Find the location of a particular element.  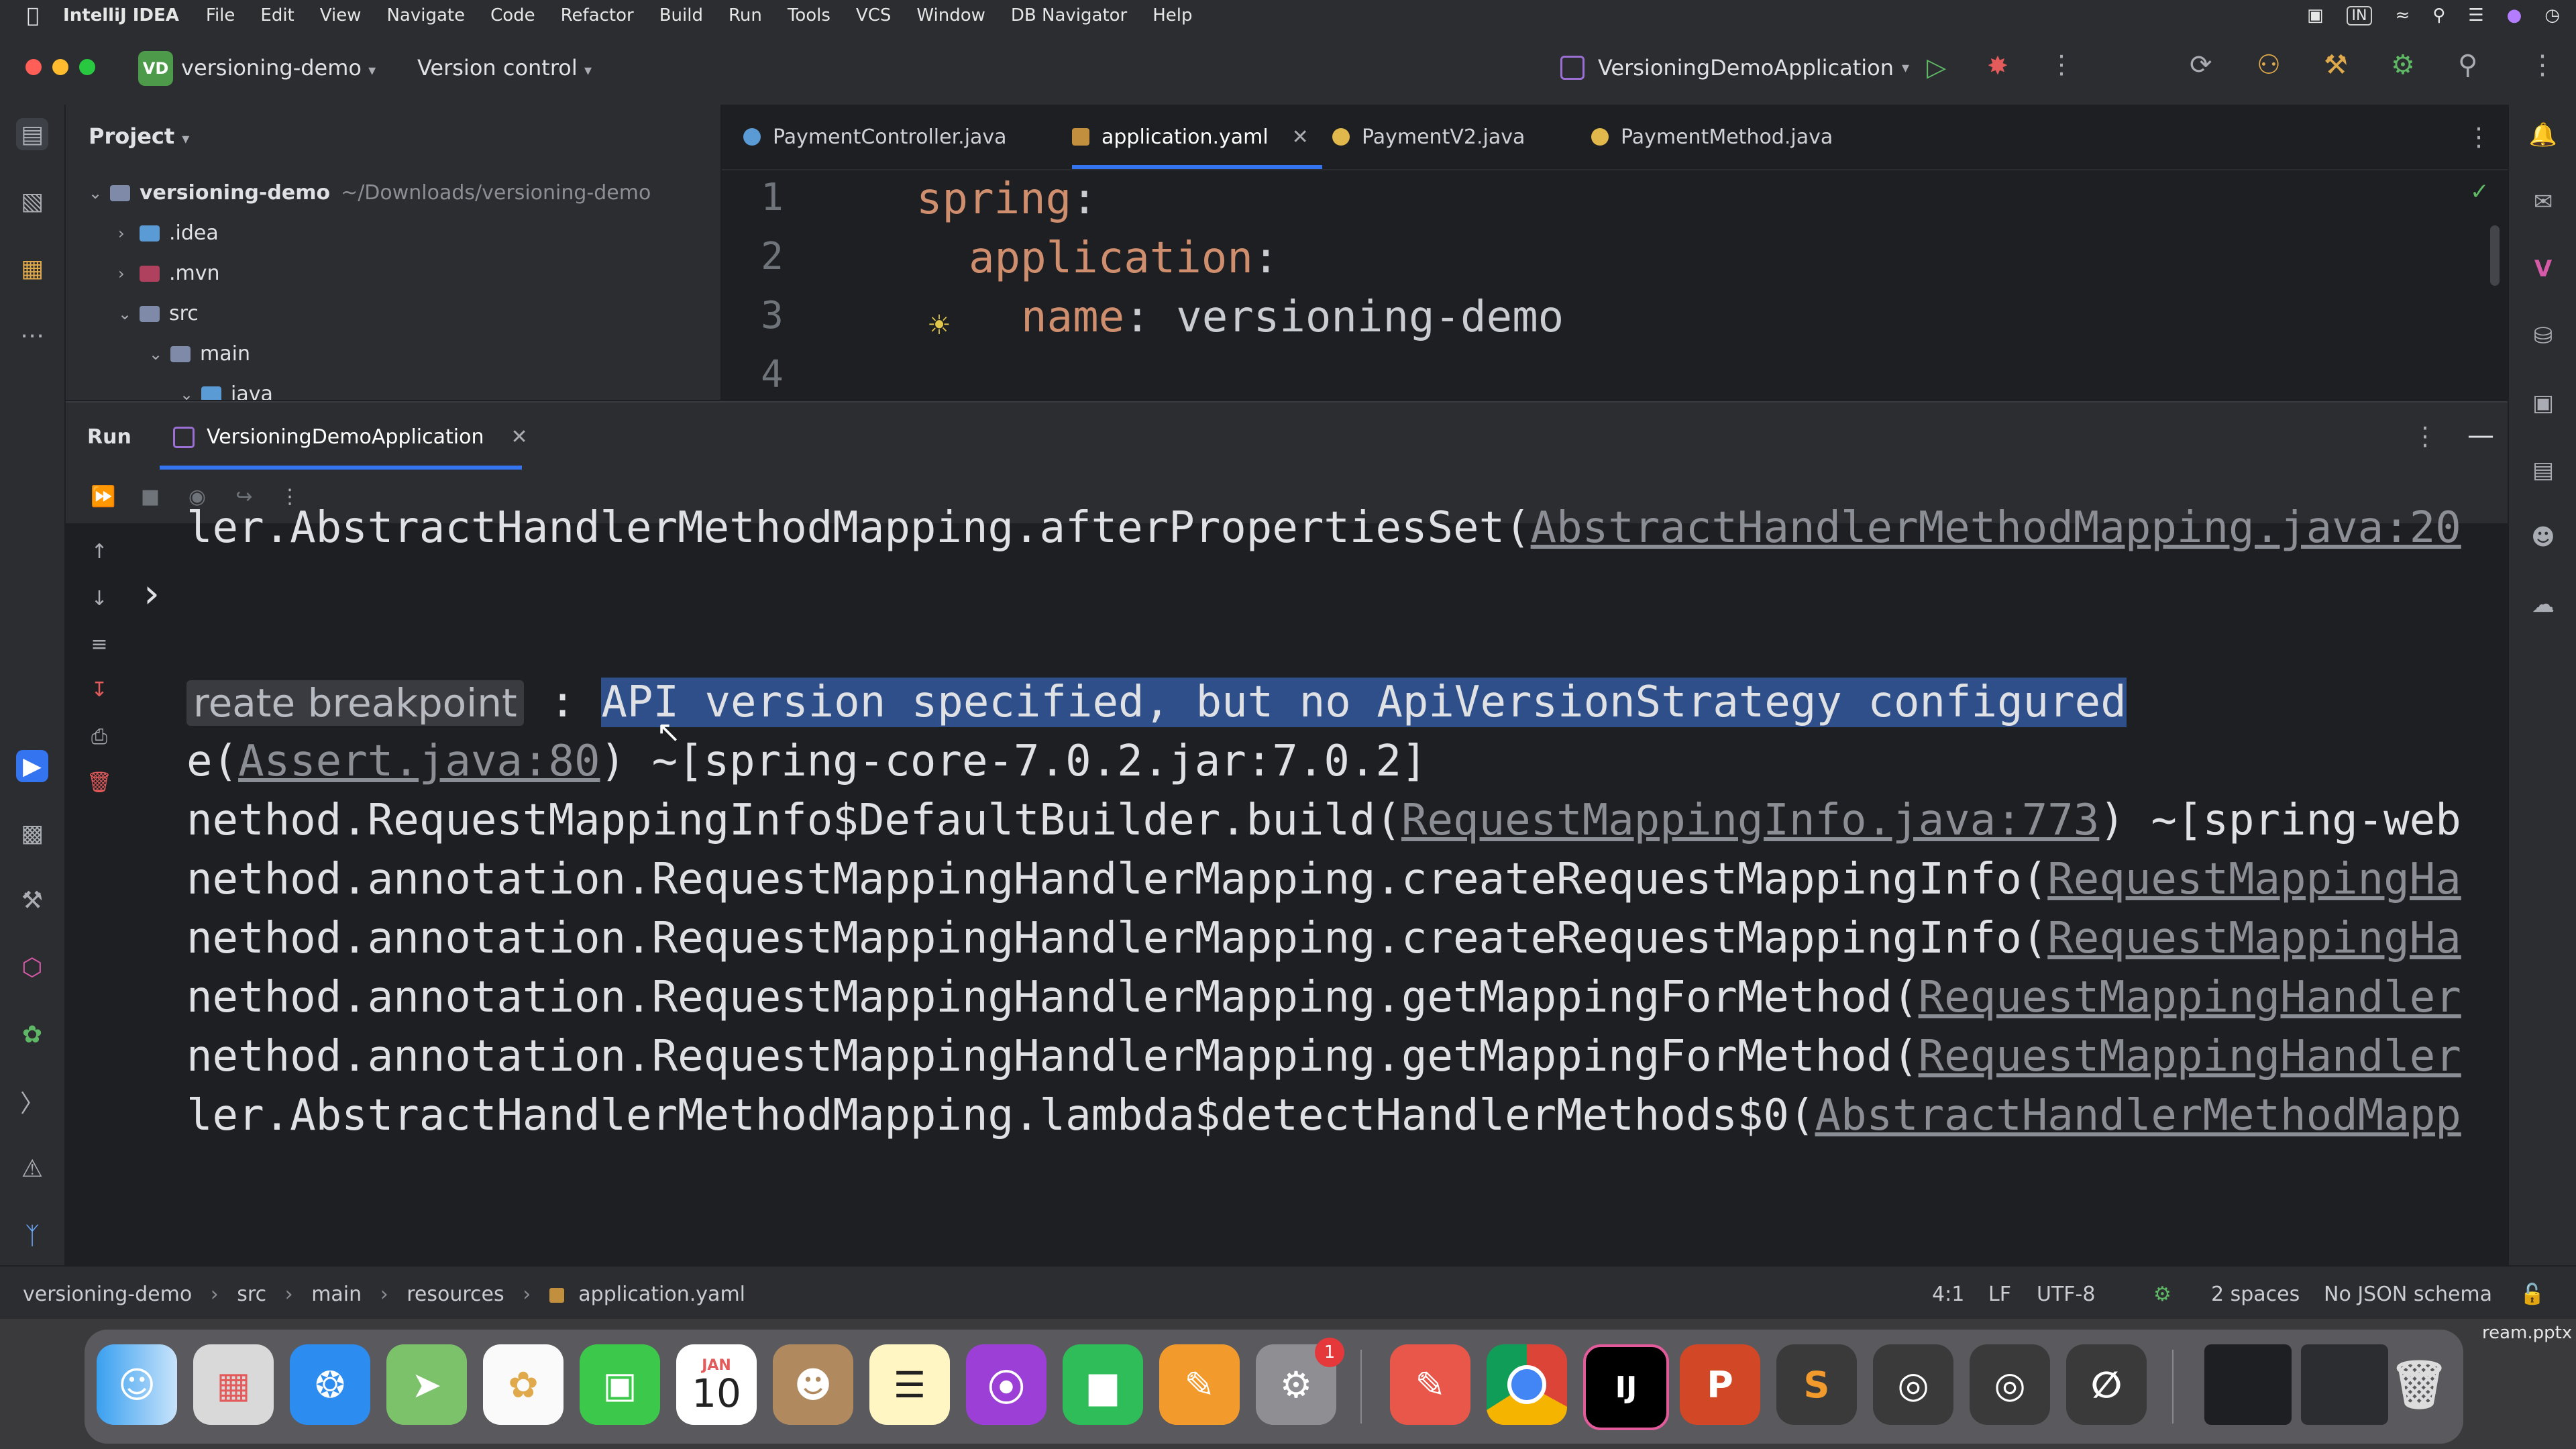

finder-icon: ☺ is located at coordinates (137, 1384).